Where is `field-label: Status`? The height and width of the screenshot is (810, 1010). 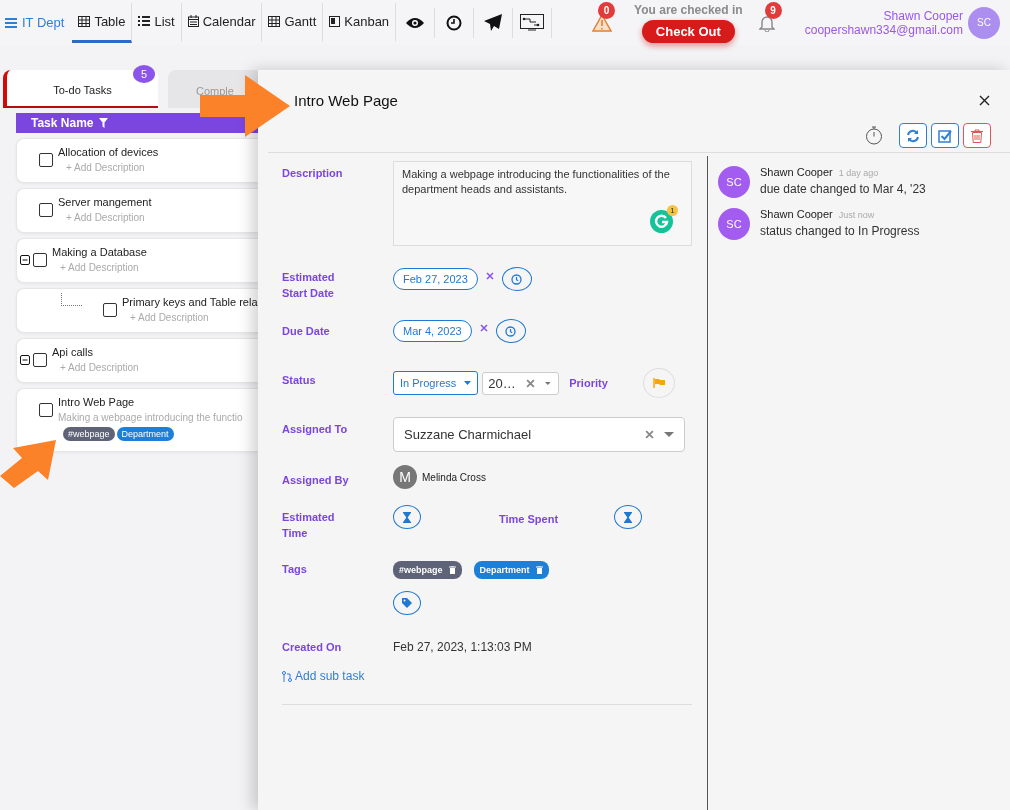 field-label: Status is located at coordinates (299, 380).